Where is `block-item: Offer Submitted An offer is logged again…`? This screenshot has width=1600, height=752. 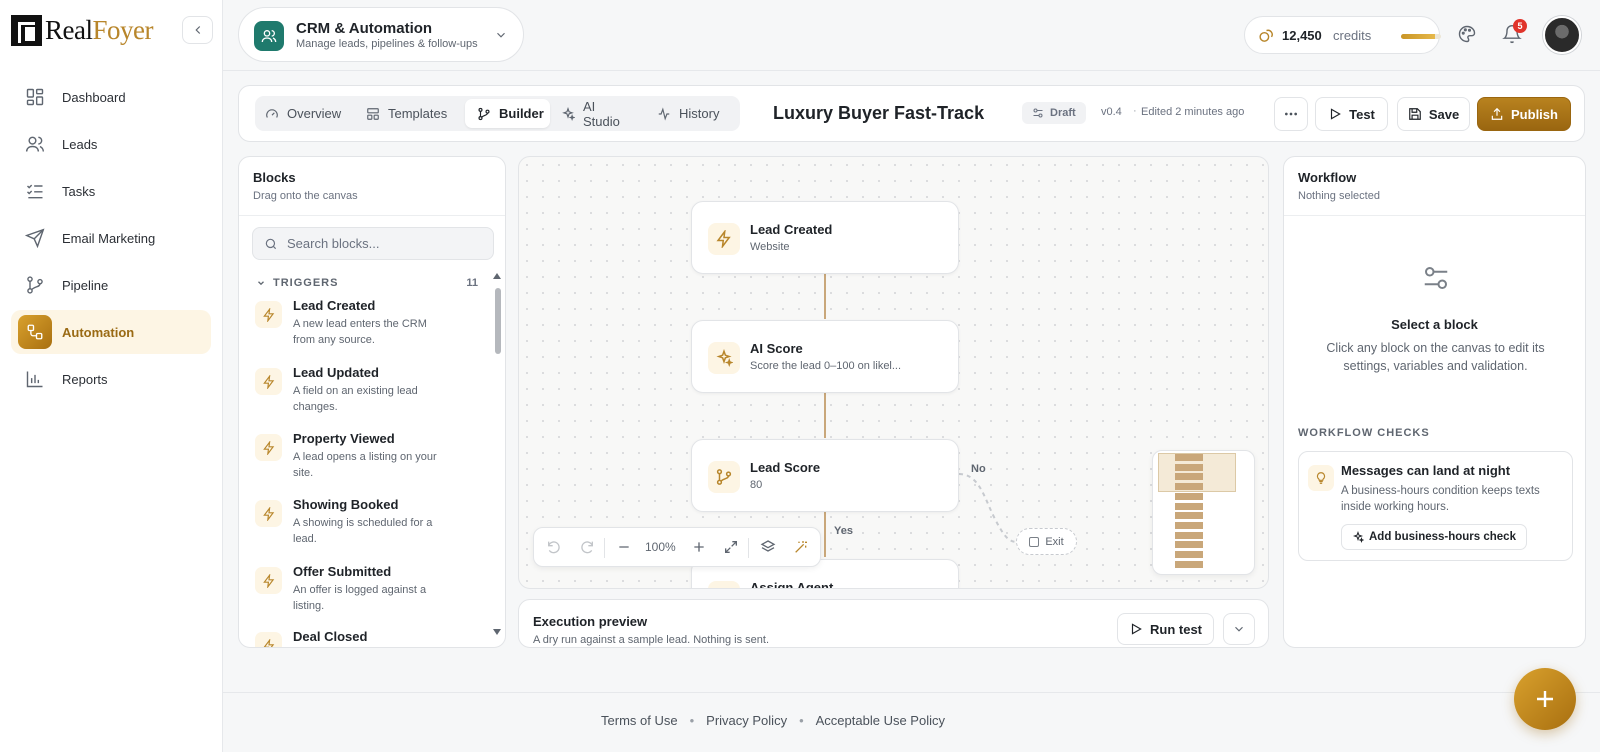 block-item: Offer Submitted An offer is logged again… is located at coordinates (364, 594).